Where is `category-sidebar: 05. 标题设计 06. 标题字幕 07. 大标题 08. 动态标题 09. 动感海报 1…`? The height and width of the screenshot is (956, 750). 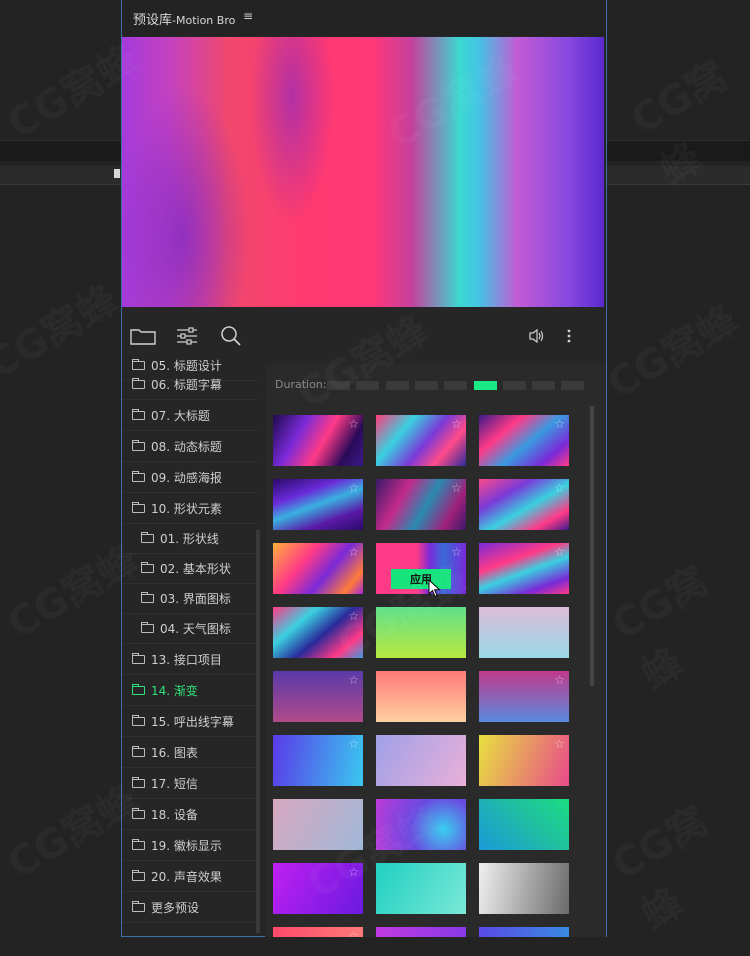 category-sidebar: 05. 标题设计 06. 标题字幕 07. 大标题 08. 动态标题 09. 动感海报 1… is located at coordinates (192, 645).